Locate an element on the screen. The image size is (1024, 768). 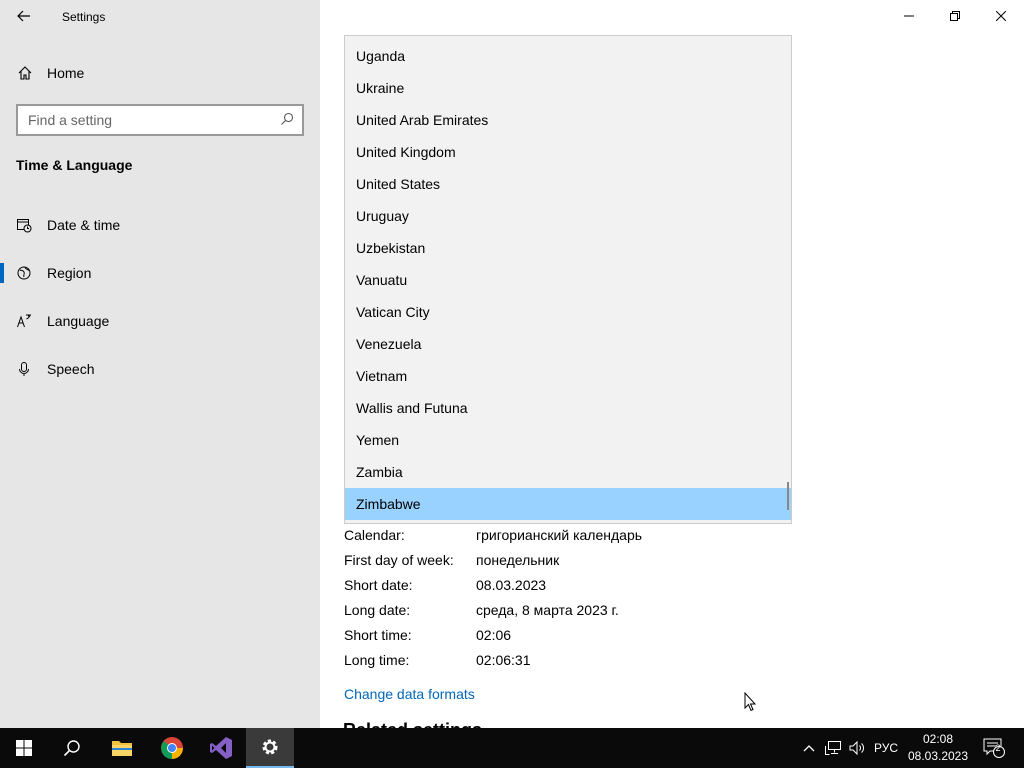
dropdown-option: United Arab Emirates is located at coordinates (568, 120).